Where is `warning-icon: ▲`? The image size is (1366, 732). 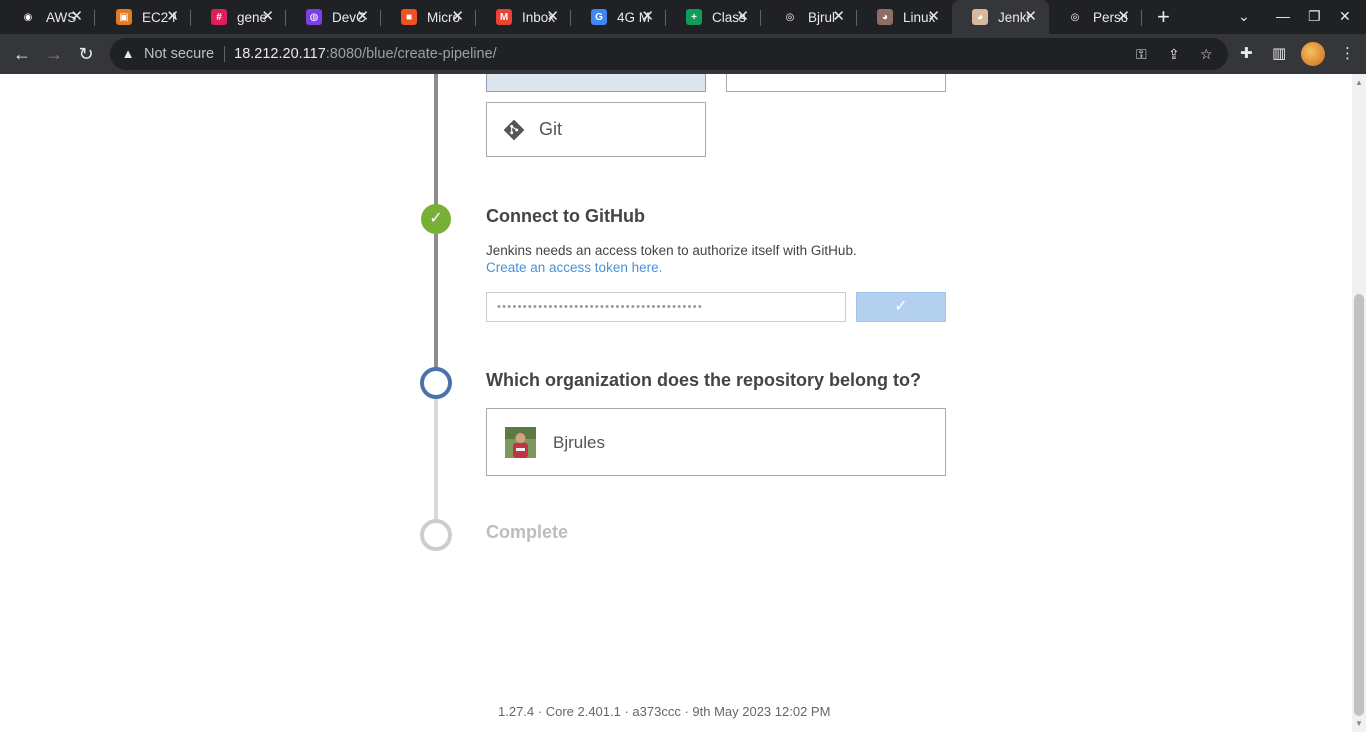 warning-icon: ▲ is located at coordinates (128, 53).